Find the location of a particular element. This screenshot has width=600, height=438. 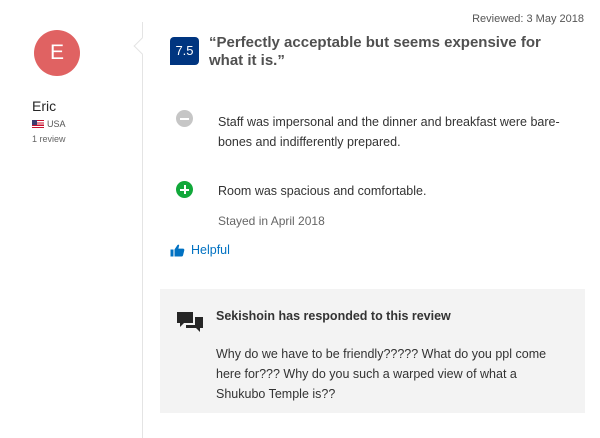

minus-circle-icon is located at coordinates (184, 118).